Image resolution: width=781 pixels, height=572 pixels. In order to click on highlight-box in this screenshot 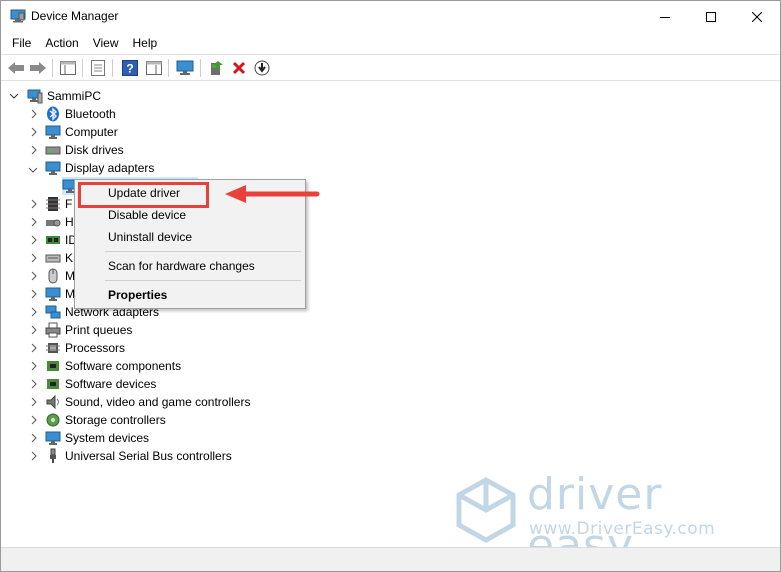, I will do `click(143, 195)`.